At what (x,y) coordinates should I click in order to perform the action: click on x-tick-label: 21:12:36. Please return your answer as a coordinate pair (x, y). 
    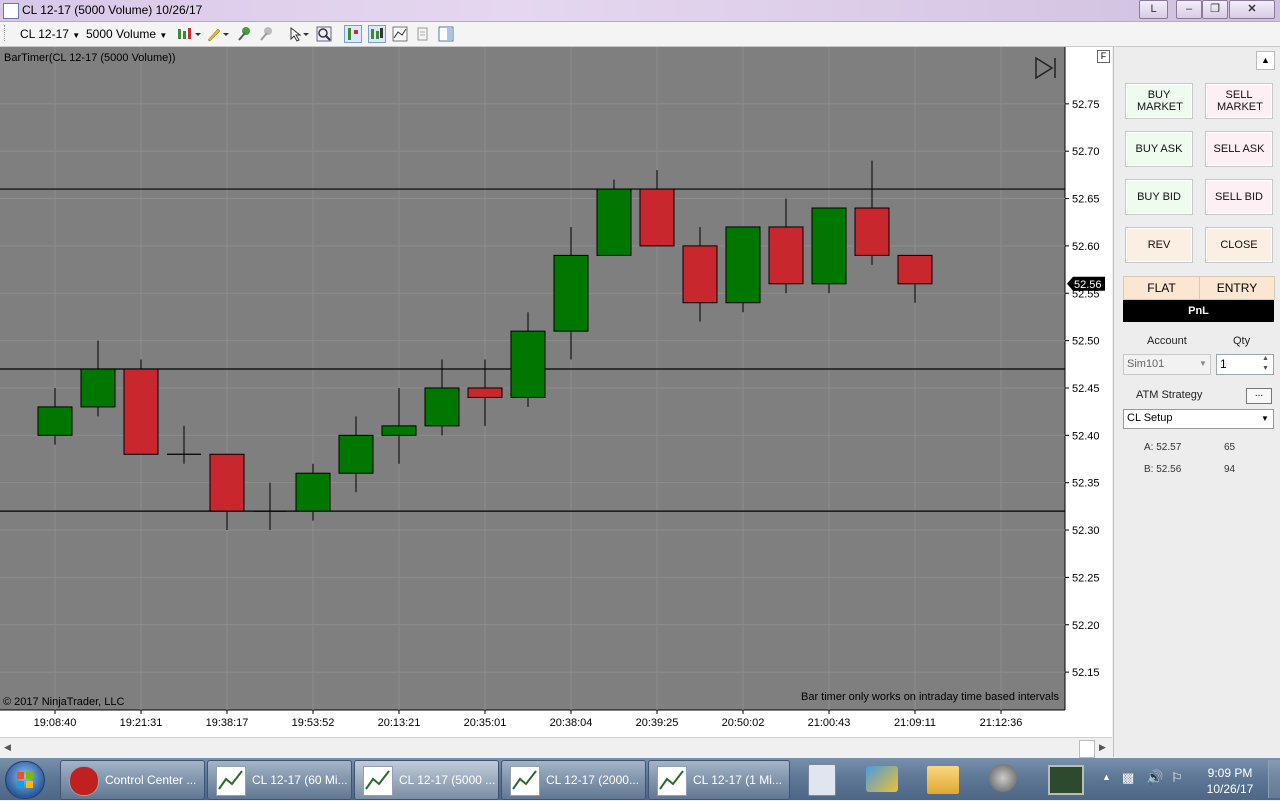
    Looking at the image, I should click on (1001, 723).